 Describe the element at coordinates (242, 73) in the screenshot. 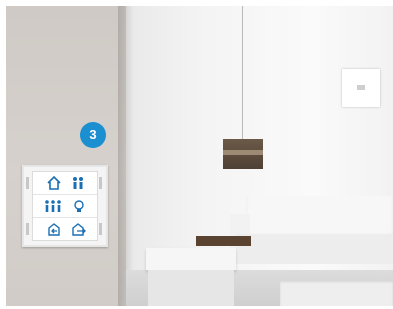

I see `pendant-lamp-cord` at that location.